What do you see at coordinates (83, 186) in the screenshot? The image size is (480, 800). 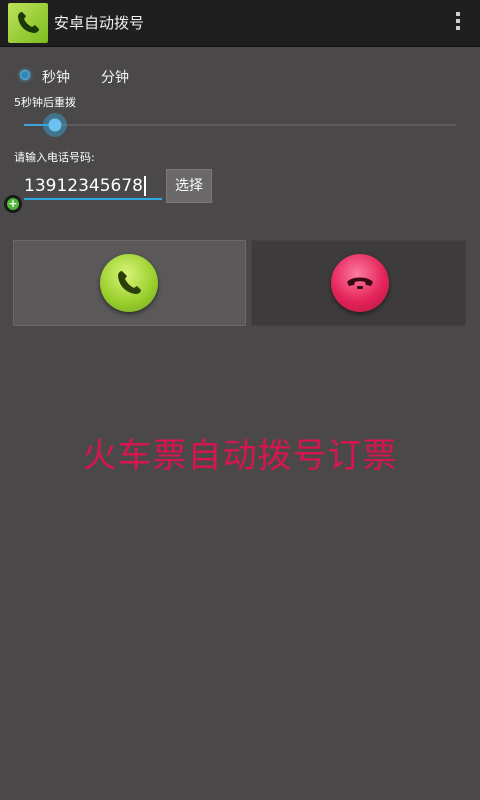 I see `phone-input-value: 13912345678` at bounding box center [83, 186].